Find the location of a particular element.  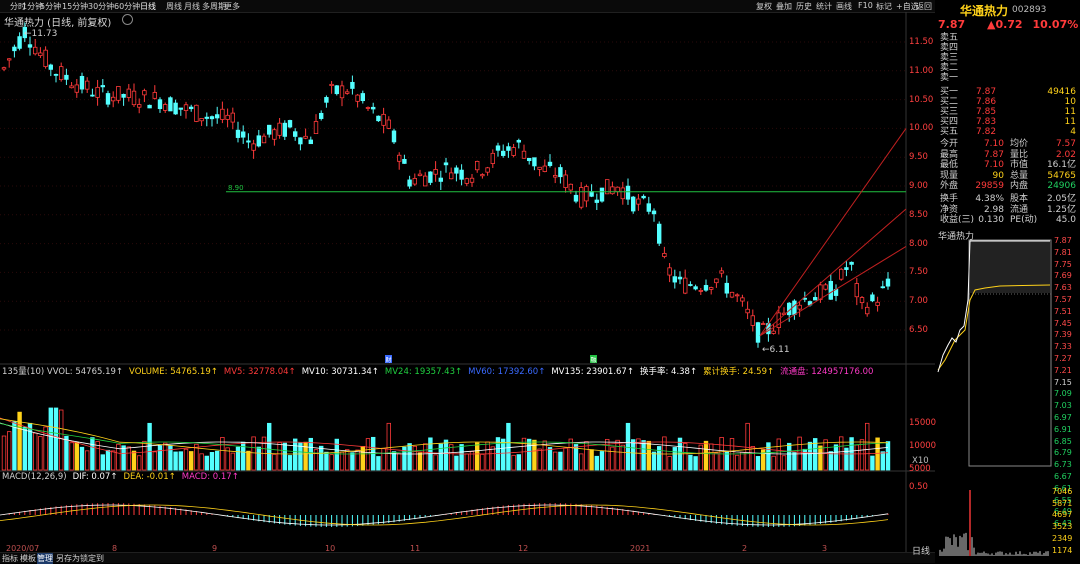

bottom-tab-4: 锁定到 is located at coordinates (92, 558).